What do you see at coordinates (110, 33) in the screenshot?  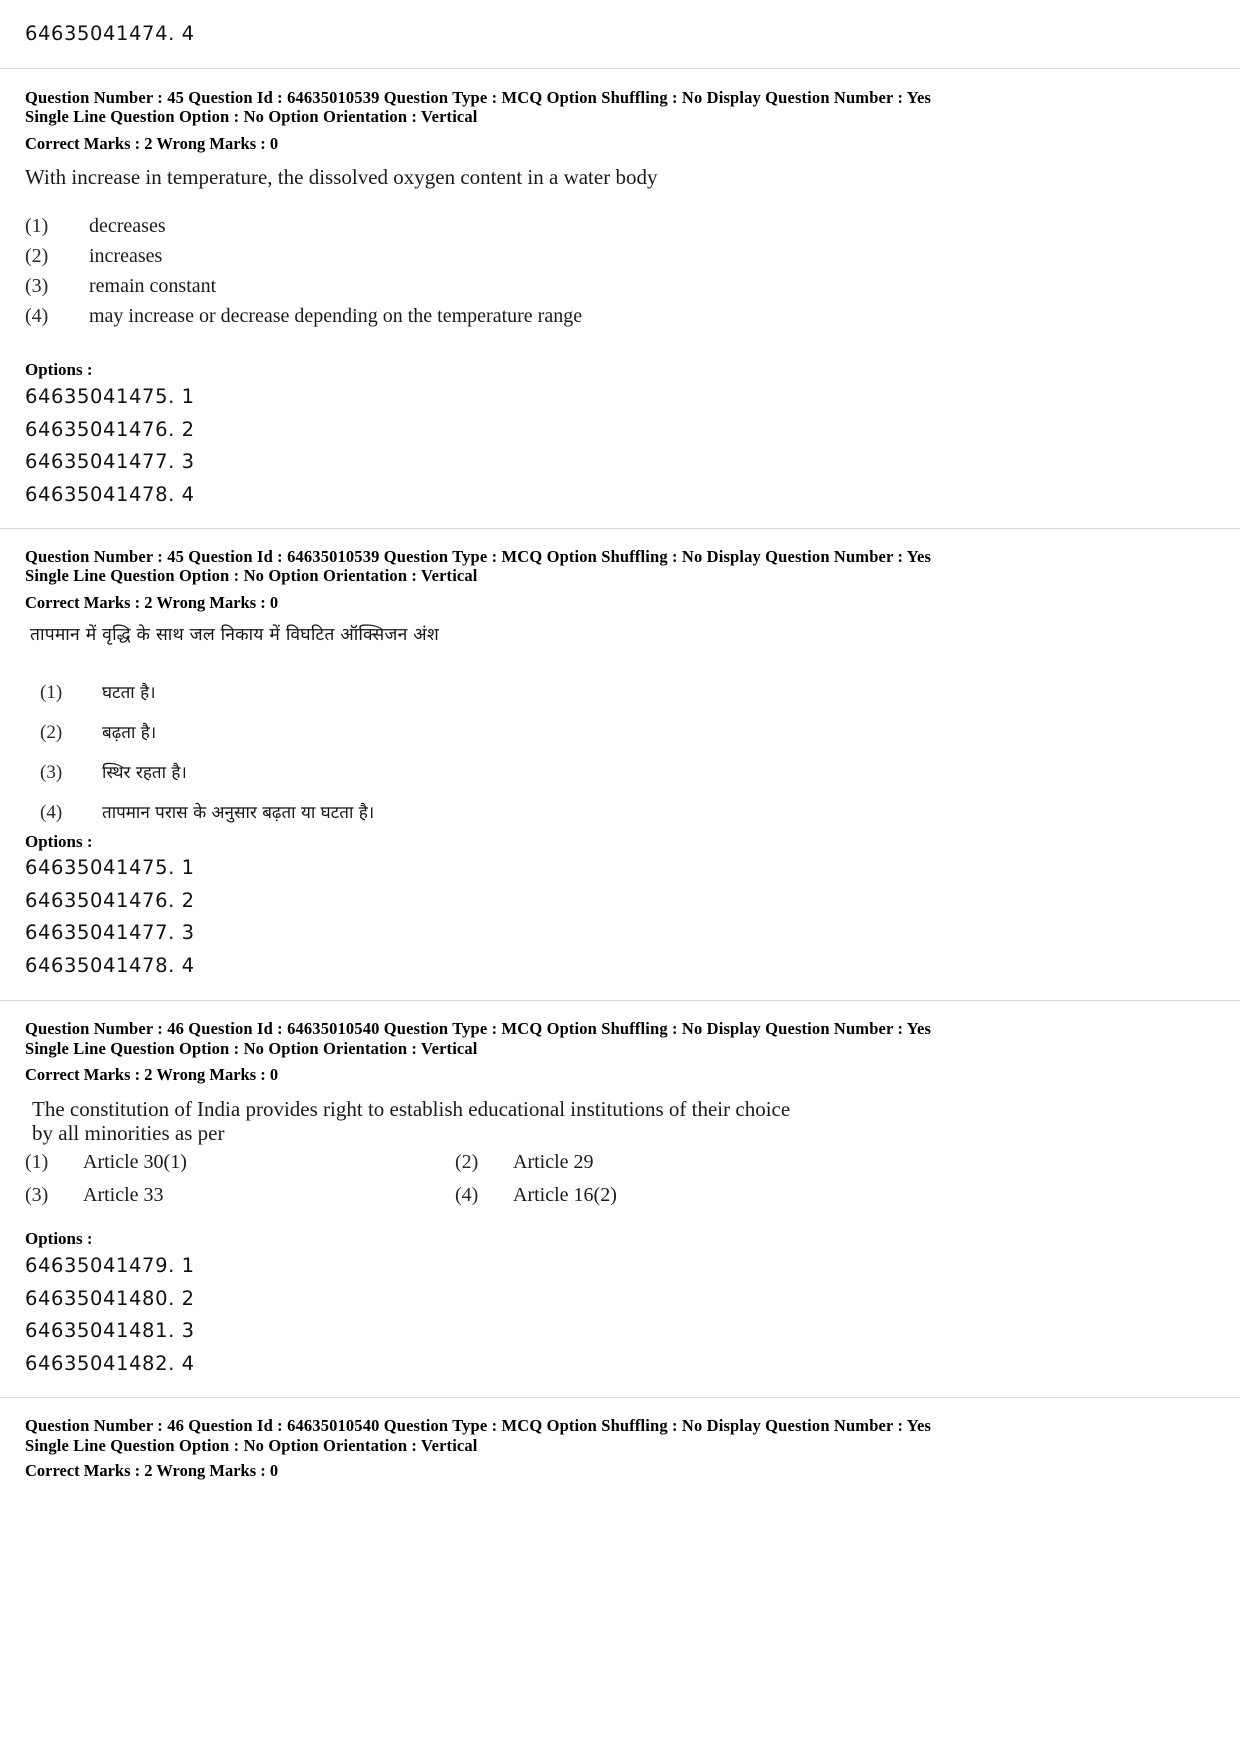 I see `option-id-continued: 64635041474. 4` at bounding box center [110, 33].